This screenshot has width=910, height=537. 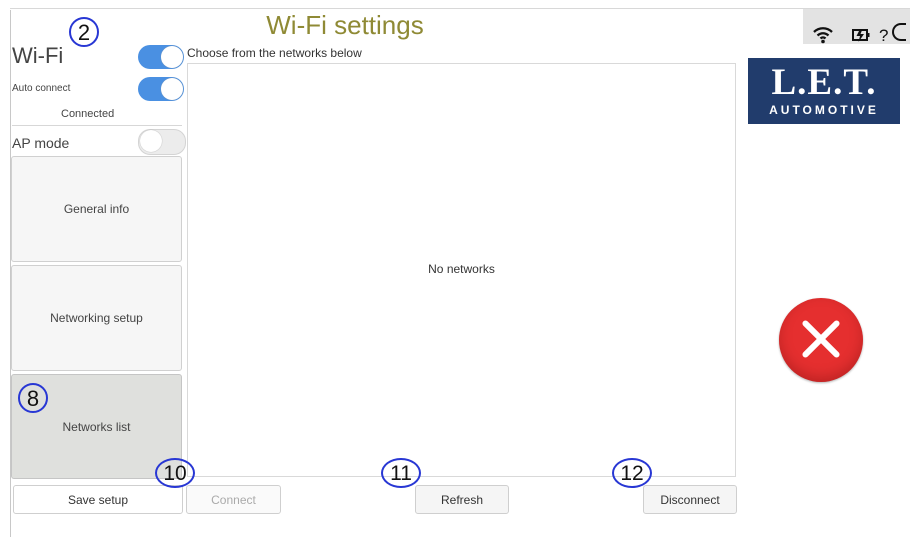 What do you see at coordinates (401, 473) in the screenshot?
I see `annotation-badge-11: 11` at bounding box center [401, 473].